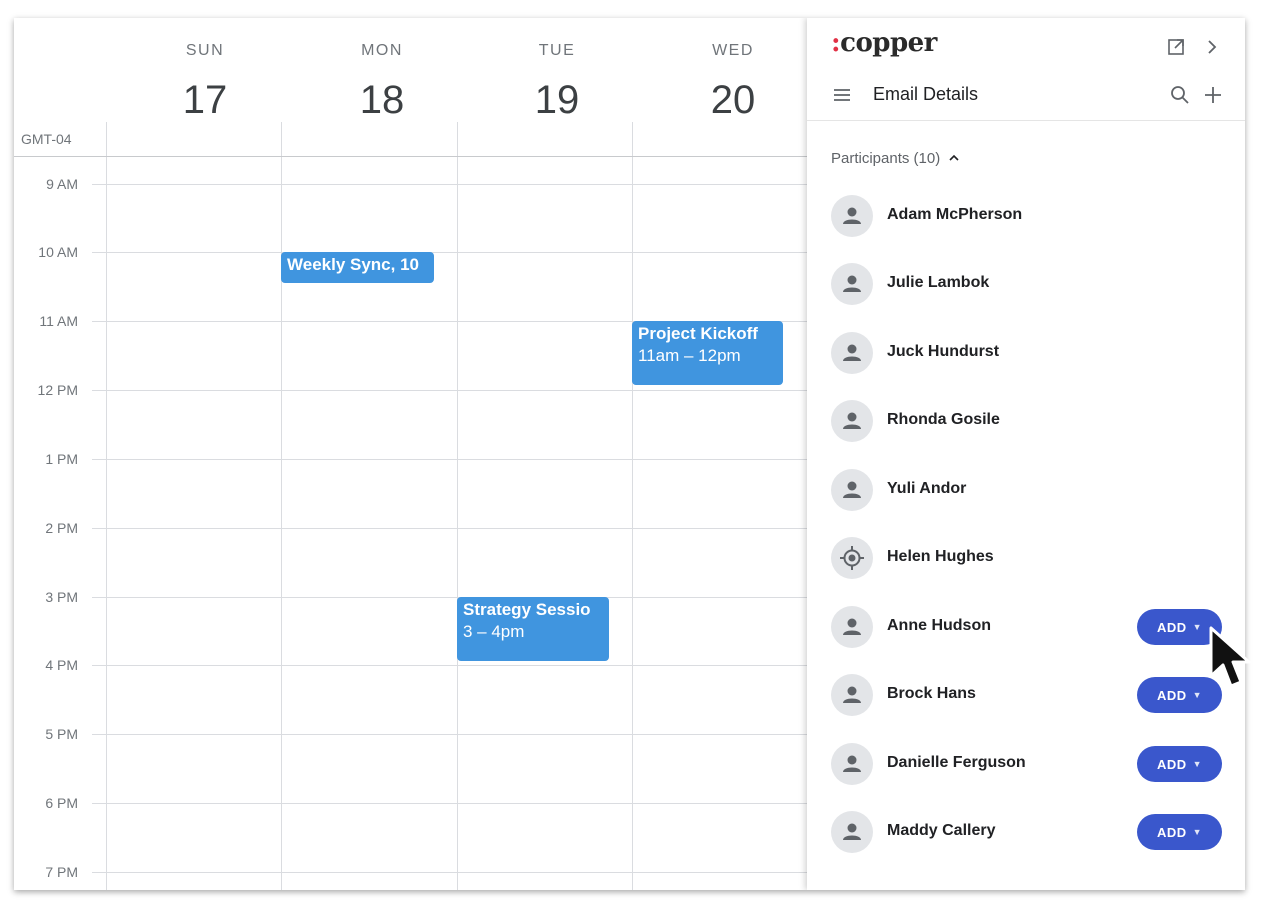  What do you see at coordinates (61, 597) in the screenshot?
I see `time-label: 3 PM` at bounding box center [61, 597].